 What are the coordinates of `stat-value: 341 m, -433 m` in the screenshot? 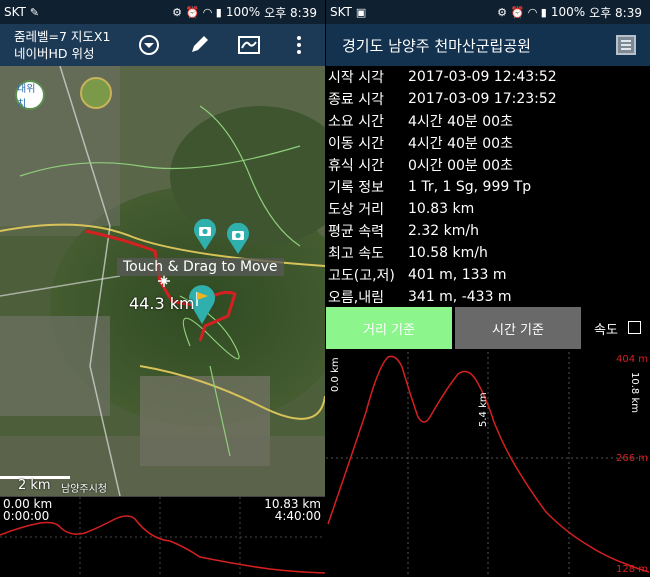 It's located at (460, 297).